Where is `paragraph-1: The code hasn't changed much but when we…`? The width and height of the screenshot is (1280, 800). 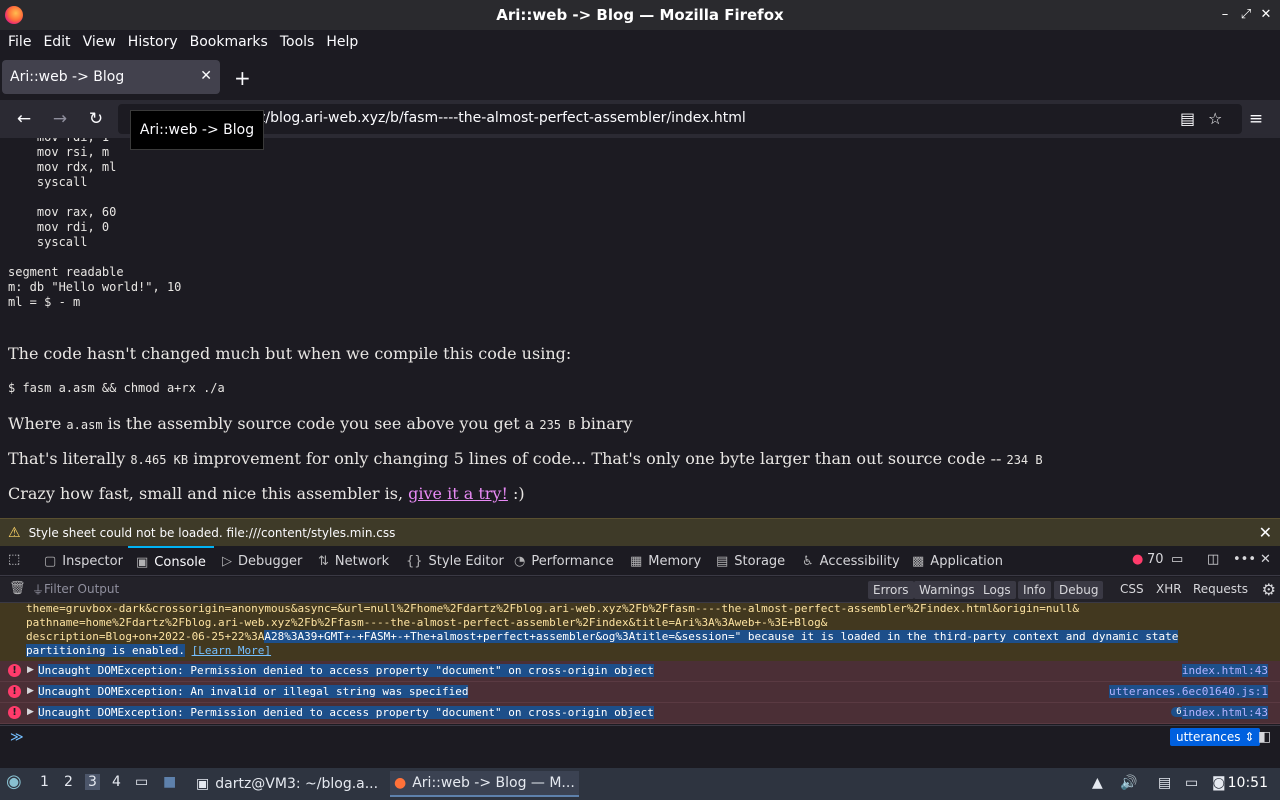 paragraph-1: The code hasn't changed much but when we… is located at coordinates (290, 353).